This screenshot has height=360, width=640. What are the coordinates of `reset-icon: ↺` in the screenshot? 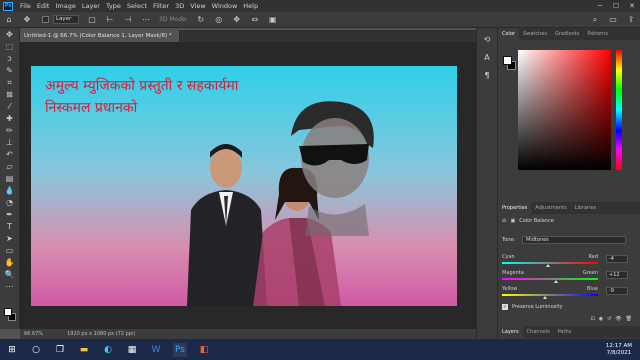 It's located at (609, 319).